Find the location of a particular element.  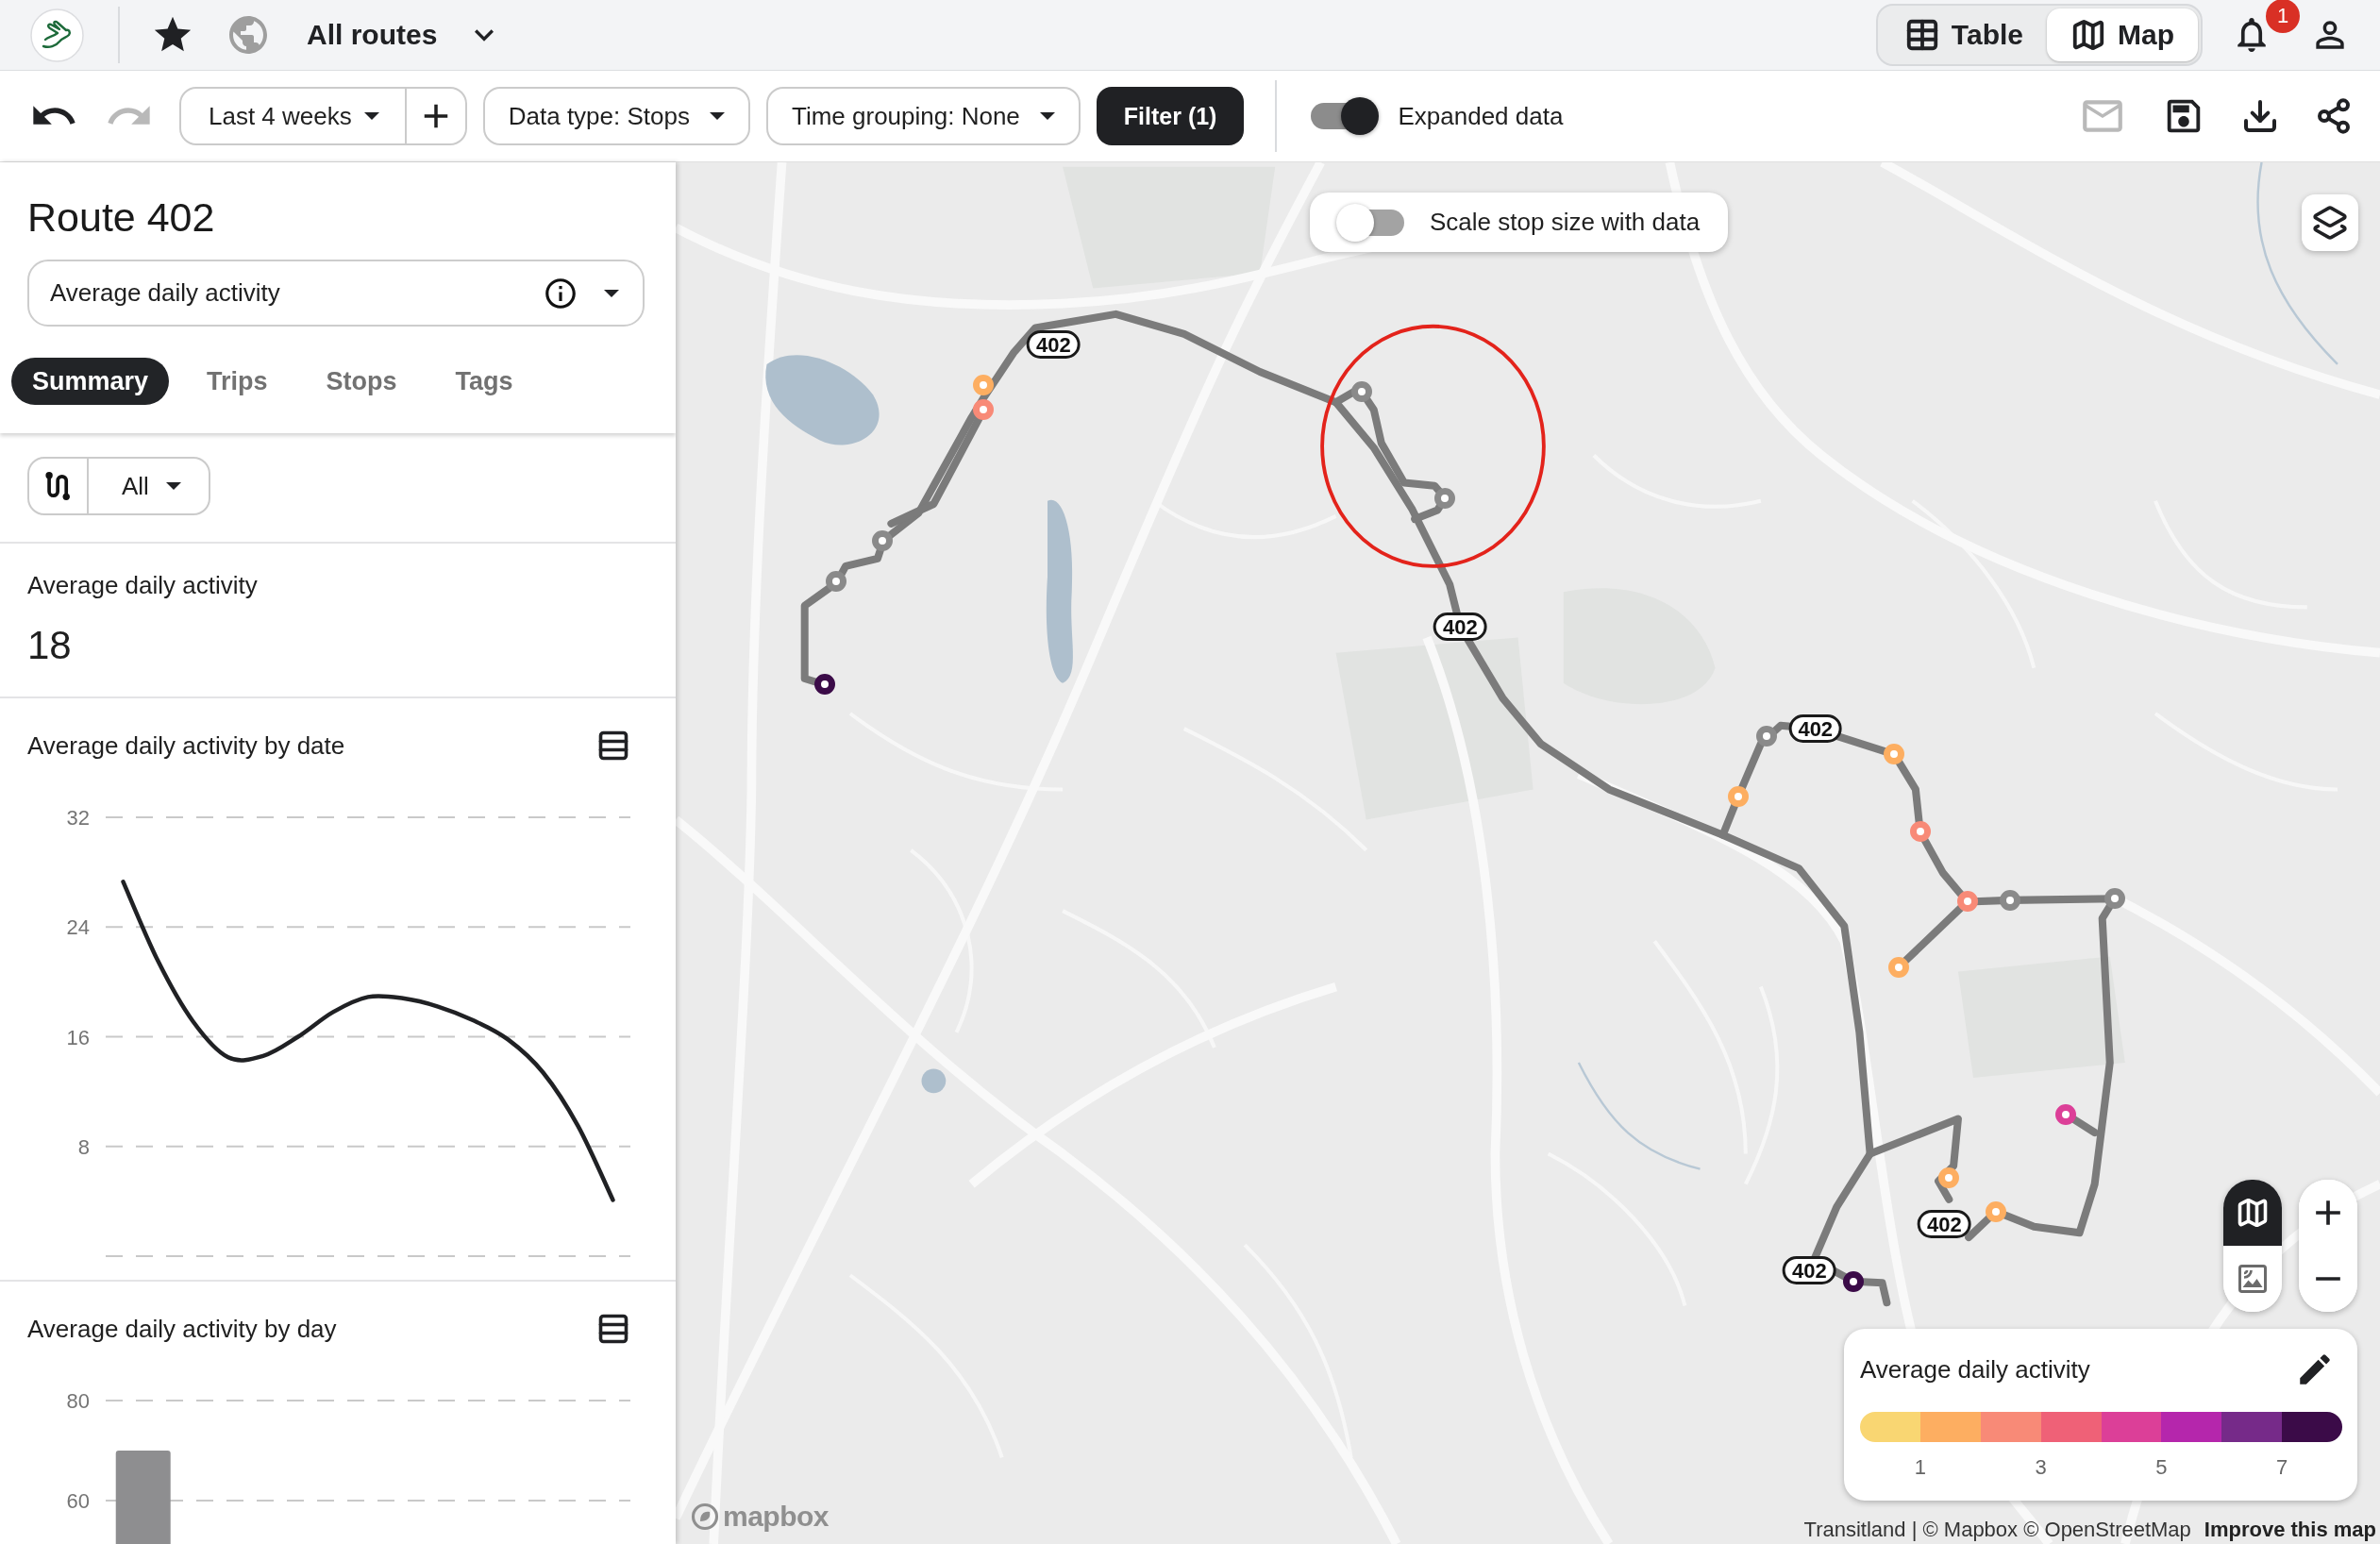

tab: Summary is located at coordinates (90, 381).